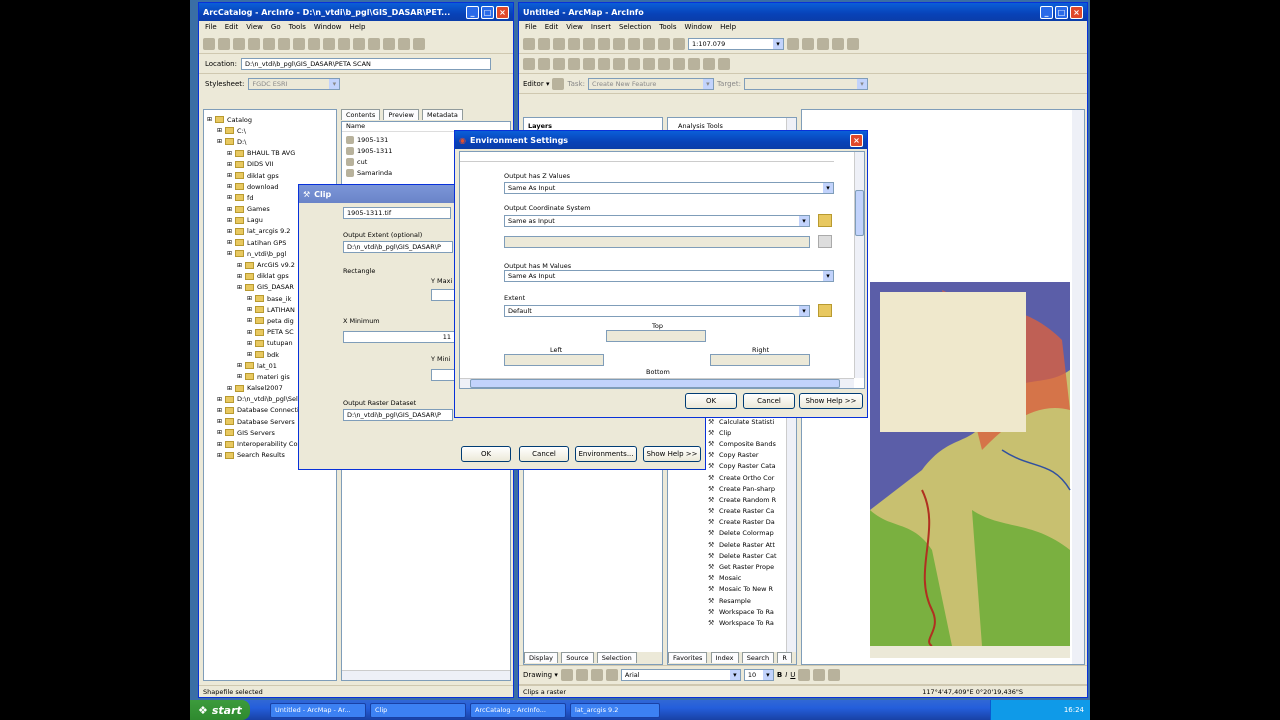 This screenshot has width=1280, height=720. I want to click on contents-hscroll, so click(426, 675).